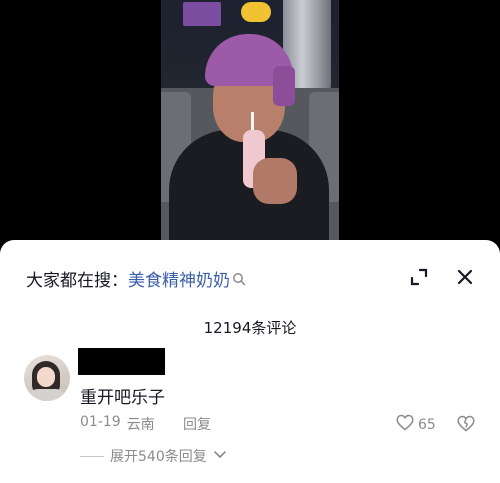  What do you see at coordinates (275, 181) in the screenshot?
I see `person-hand` at bounding box center [275, 181].